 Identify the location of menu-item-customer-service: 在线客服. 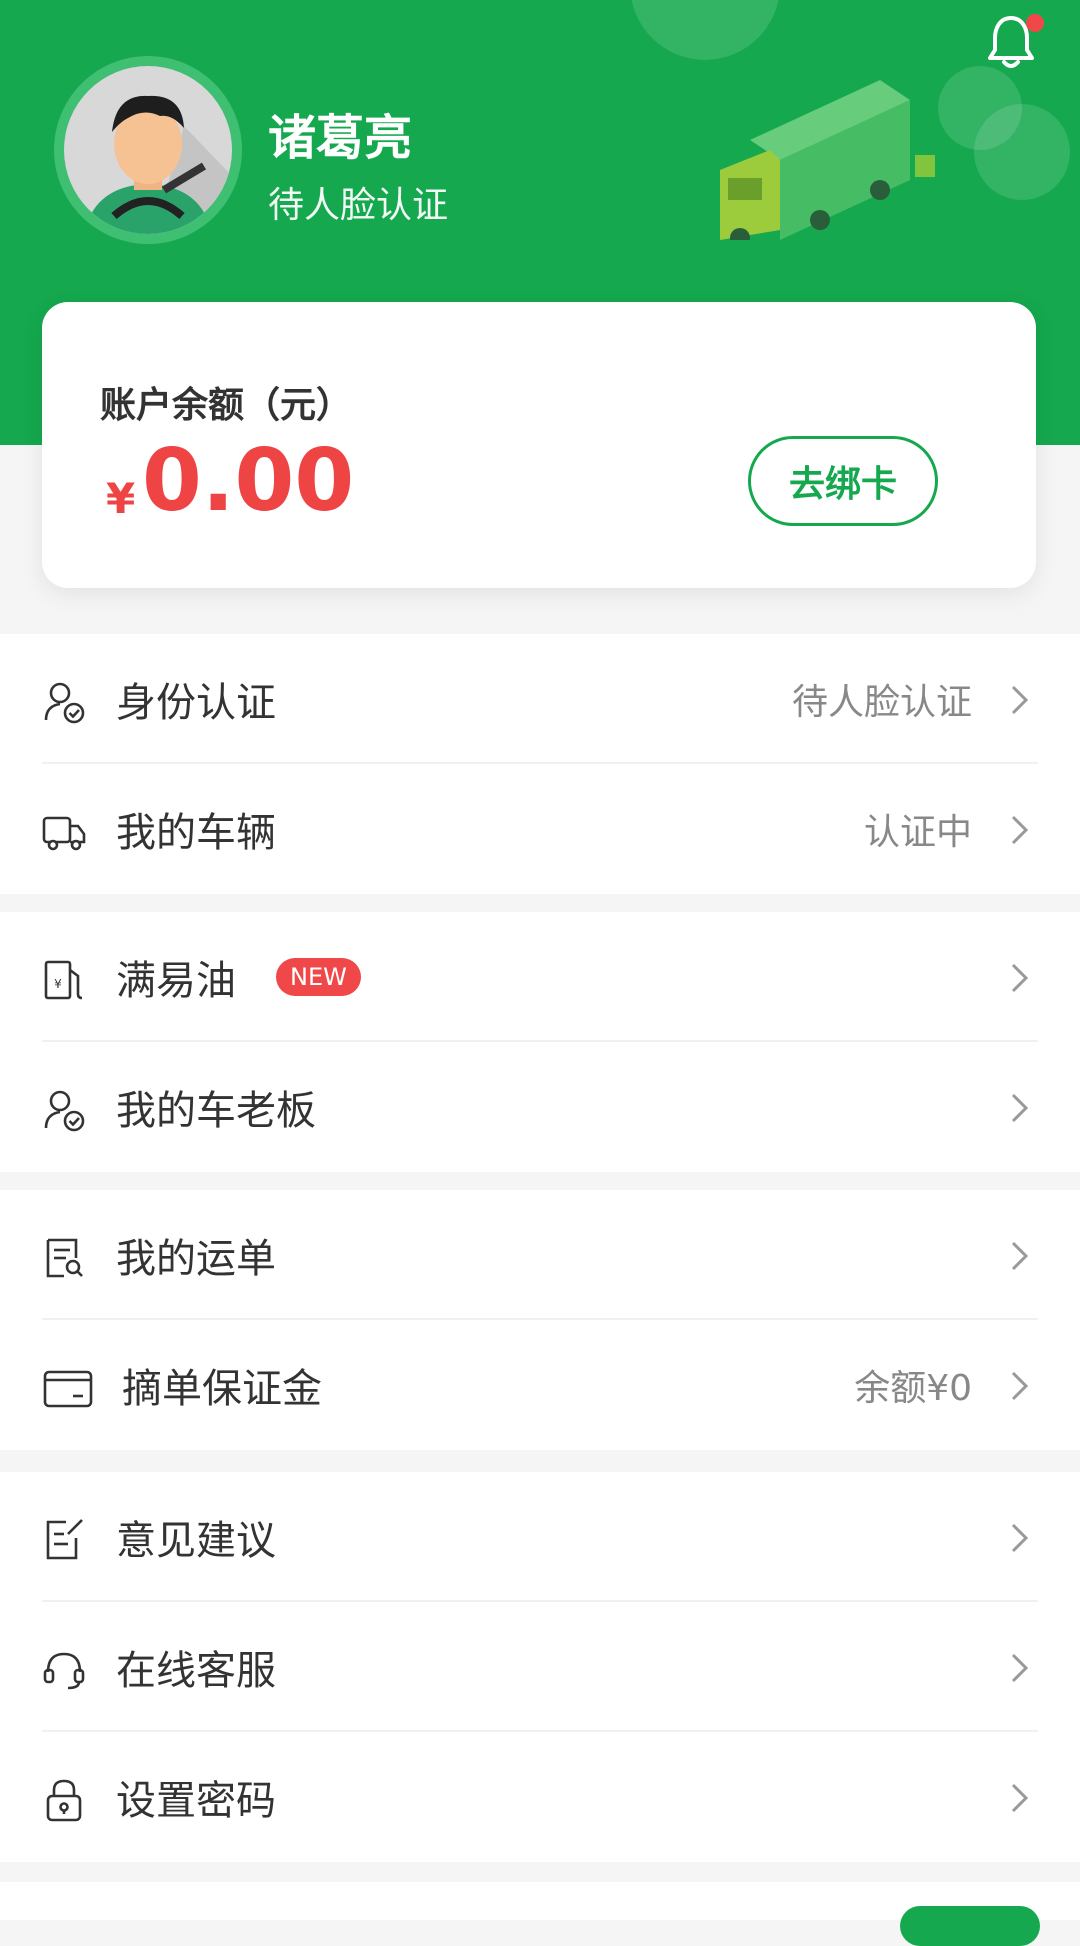
(540, 1667).